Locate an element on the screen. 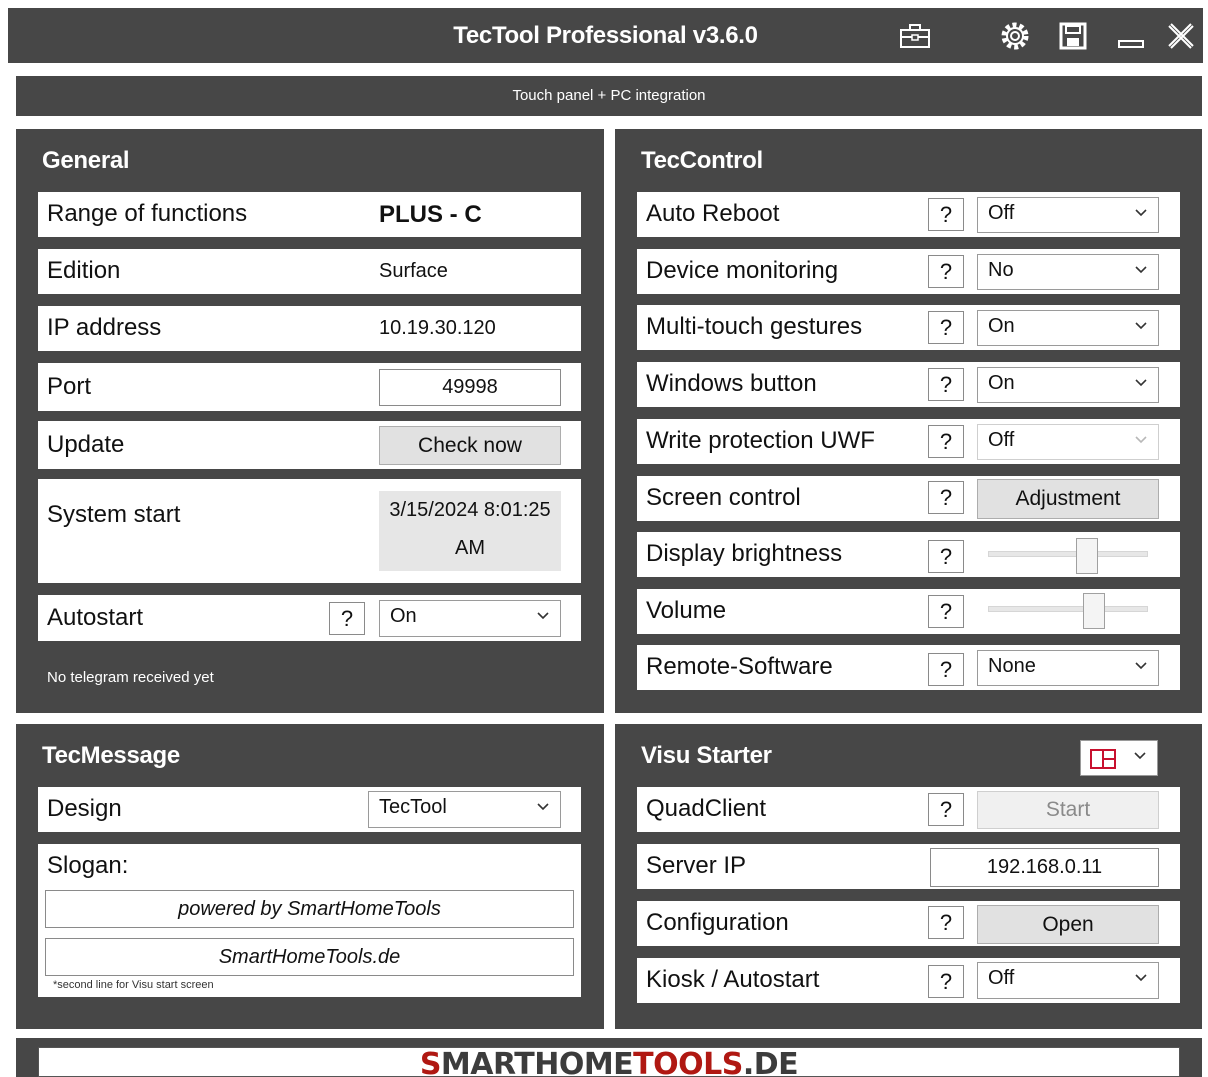 This screenshot has height=1077, width=1208. save-icon is located at coordinates (1073, 36).